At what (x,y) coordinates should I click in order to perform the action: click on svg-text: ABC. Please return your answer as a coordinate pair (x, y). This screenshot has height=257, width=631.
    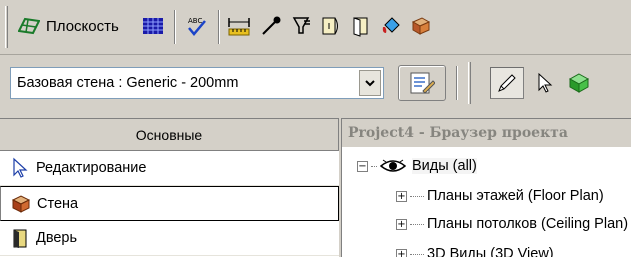
    Looking at the image, I should click on (195, 21).